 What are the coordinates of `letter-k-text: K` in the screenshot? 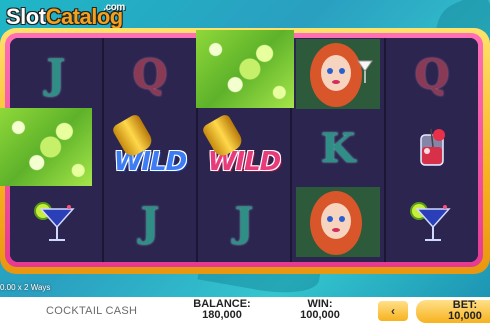 It's located at (338, 148).